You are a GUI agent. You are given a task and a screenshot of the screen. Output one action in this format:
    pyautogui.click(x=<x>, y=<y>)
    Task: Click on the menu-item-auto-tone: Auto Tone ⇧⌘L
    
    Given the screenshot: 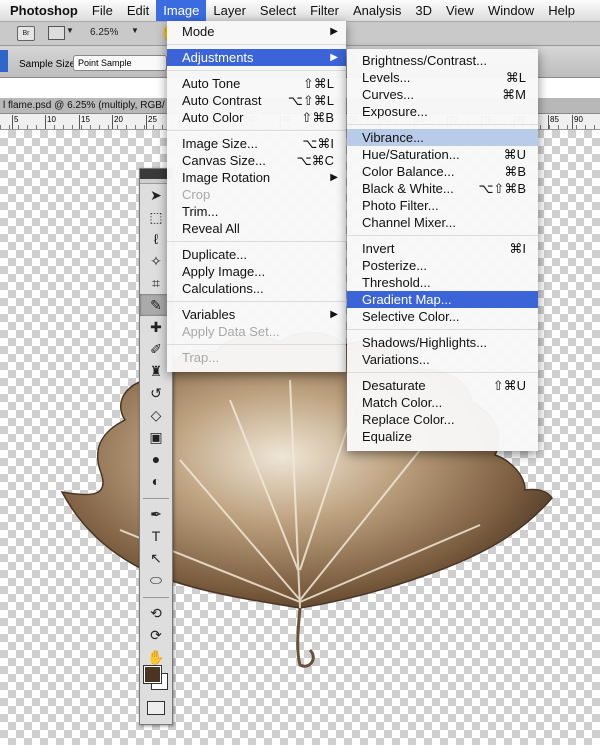 What is the action you would take?
    pyautogui.click(x=256, y=83)
    